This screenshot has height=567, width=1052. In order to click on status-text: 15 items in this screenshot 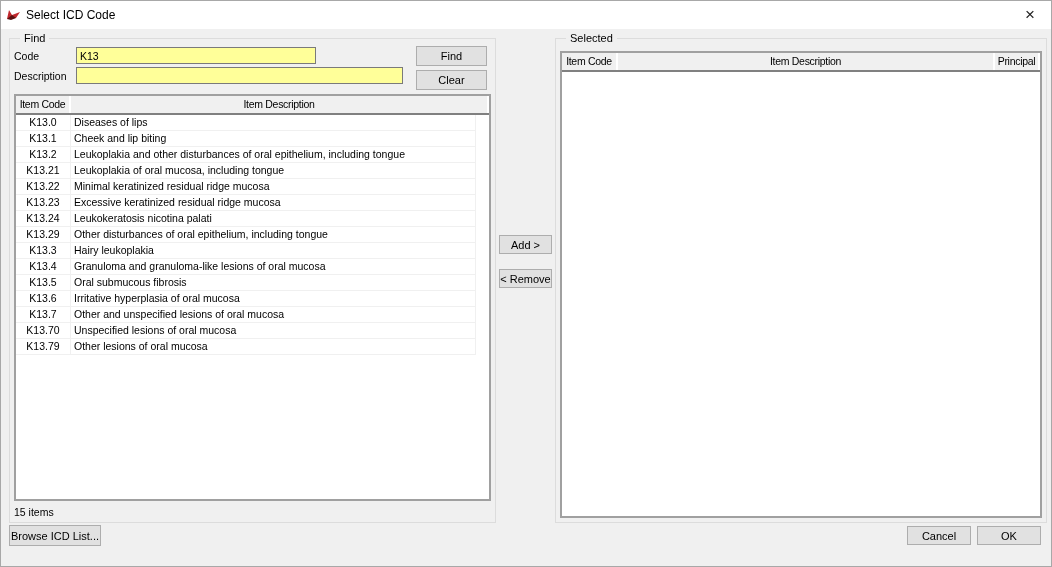, I will do `click(34, 511)`.